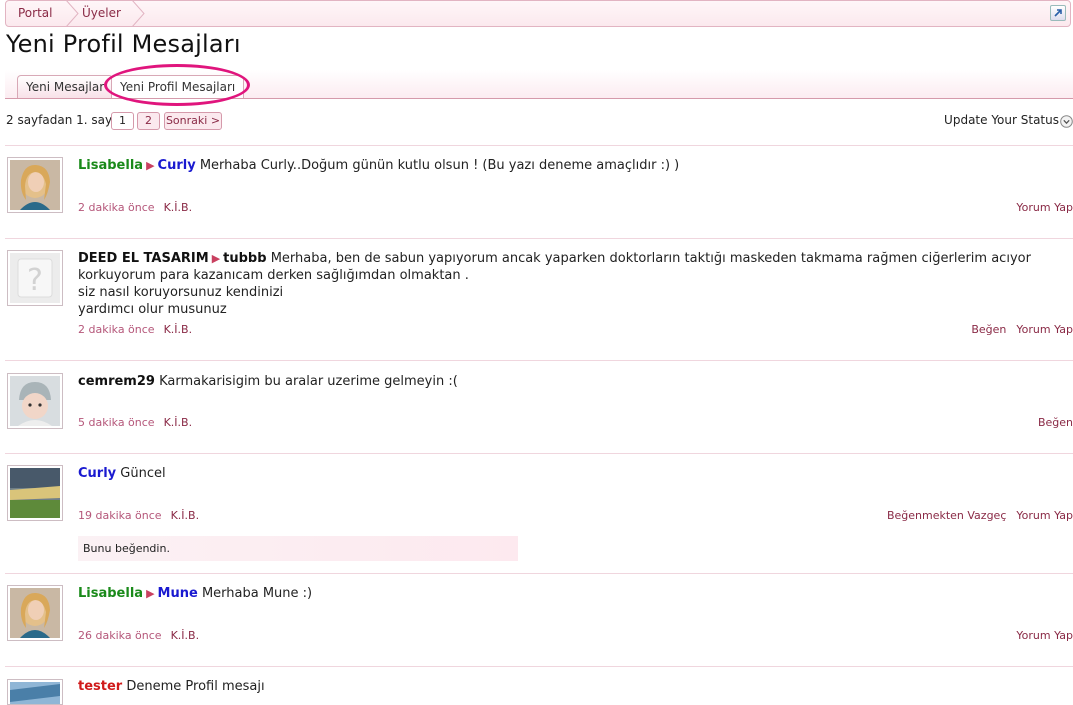 The image size is (1073, 705). Describe the element at coordinates (97, 473) in the screenshot. I see `author-link: Curly` at that location.